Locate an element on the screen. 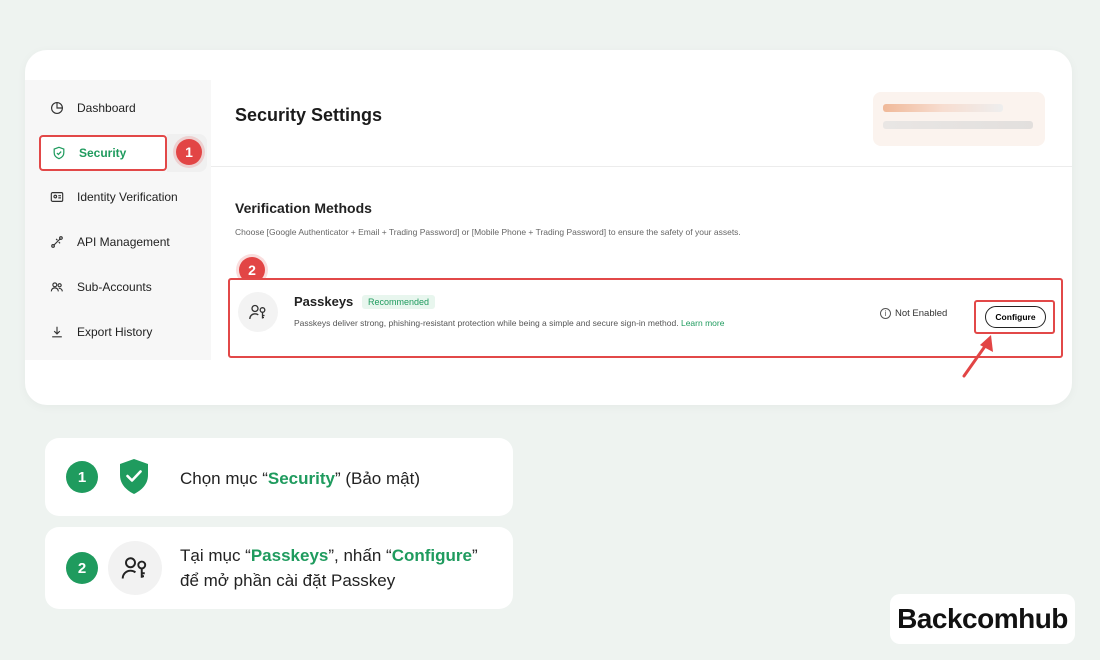  step-text-part: ” (Bảo mật) is located at coordinates (377, 478).